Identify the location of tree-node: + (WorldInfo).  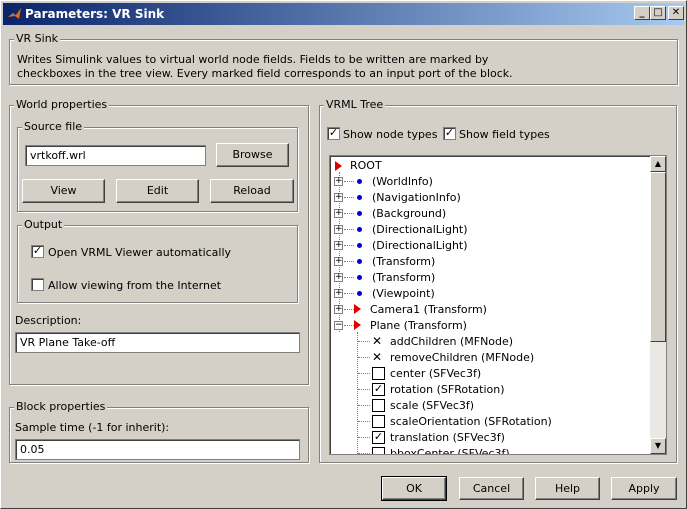
(490, 182).